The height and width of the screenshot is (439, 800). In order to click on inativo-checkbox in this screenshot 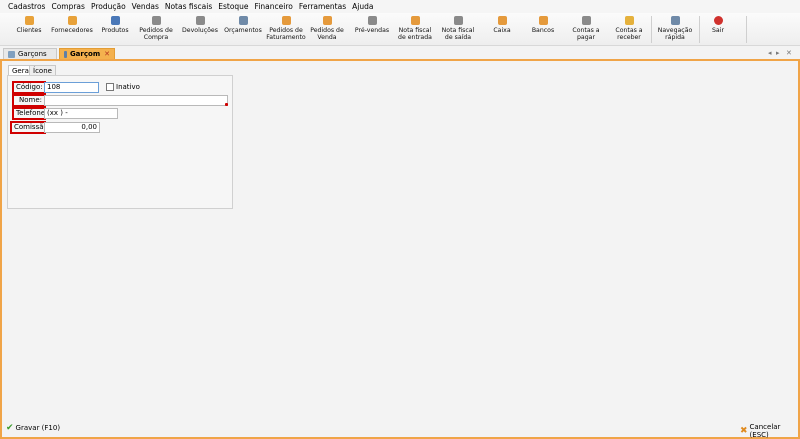, I will do `click(110, 87)`.